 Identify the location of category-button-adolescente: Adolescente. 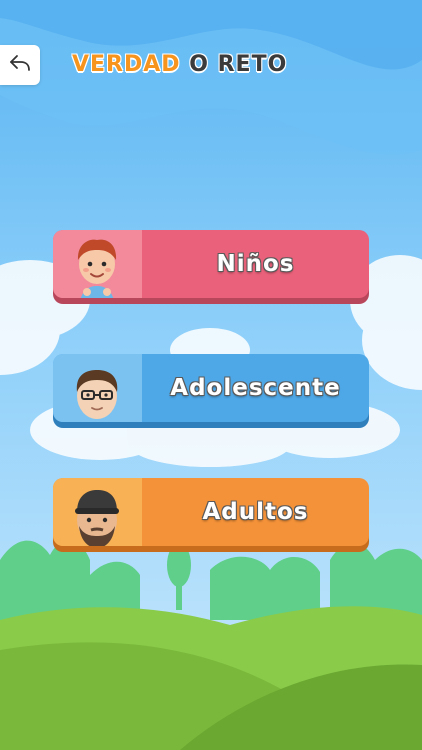
(211, 388).